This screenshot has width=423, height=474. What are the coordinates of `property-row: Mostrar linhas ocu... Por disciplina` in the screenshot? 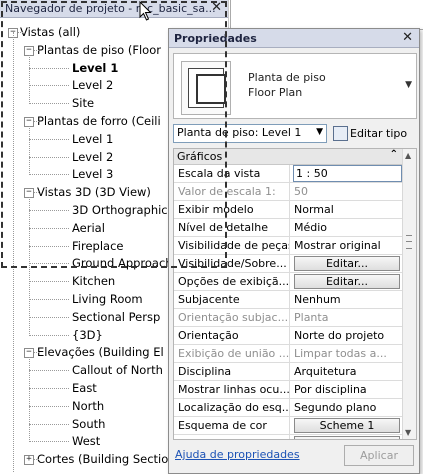 It's located at (289, 390).